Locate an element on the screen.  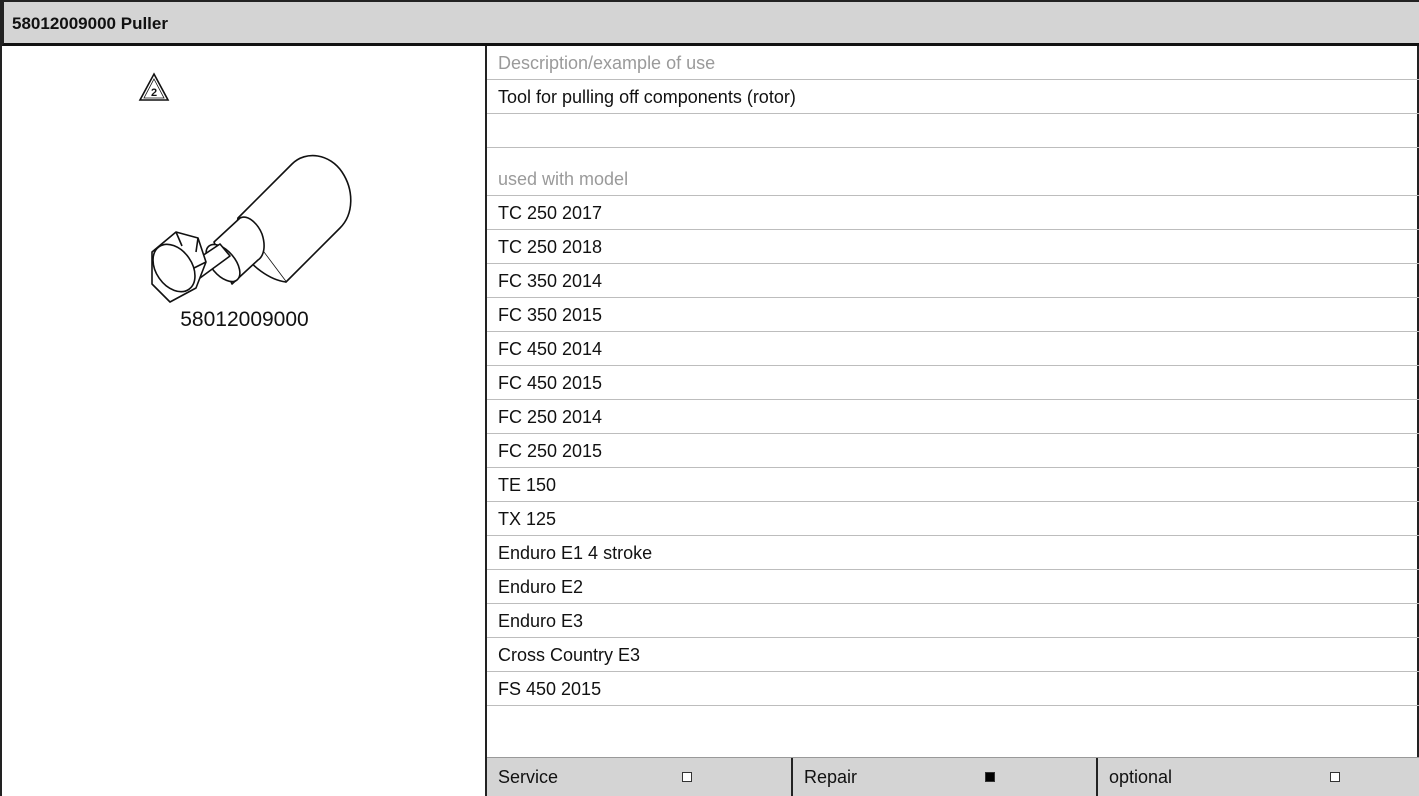
title-bar: 58012009000 Puller is located at coordinates (710, 23).